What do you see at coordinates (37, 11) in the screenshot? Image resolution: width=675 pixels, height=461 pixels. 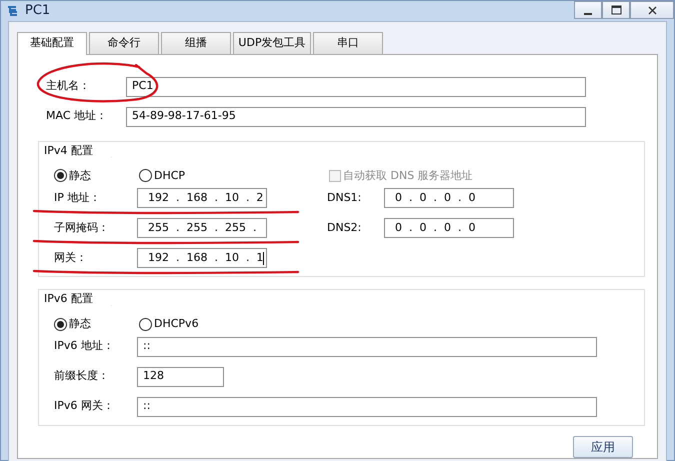 I see `window-title: PC1` at bounding box center [37, 11].